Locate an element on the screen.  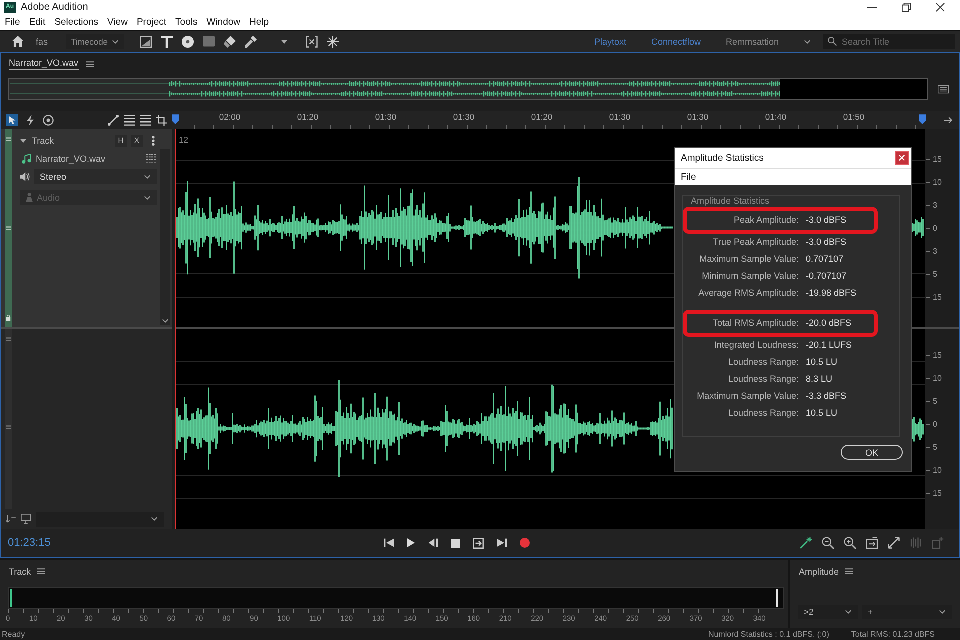
zoom-out-icon is located at coordinates (828, 543).